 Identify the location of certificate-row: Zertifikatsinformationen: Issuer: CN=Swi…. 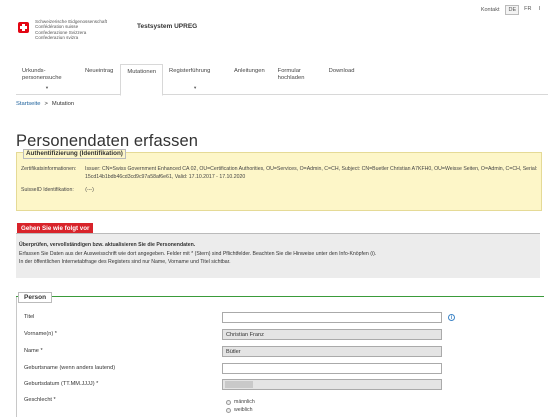
(279, 173).